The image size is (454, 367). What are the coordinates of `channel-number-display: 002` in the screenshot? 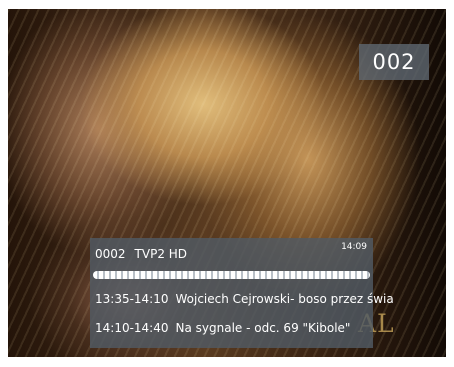 It's located at (394, 62).